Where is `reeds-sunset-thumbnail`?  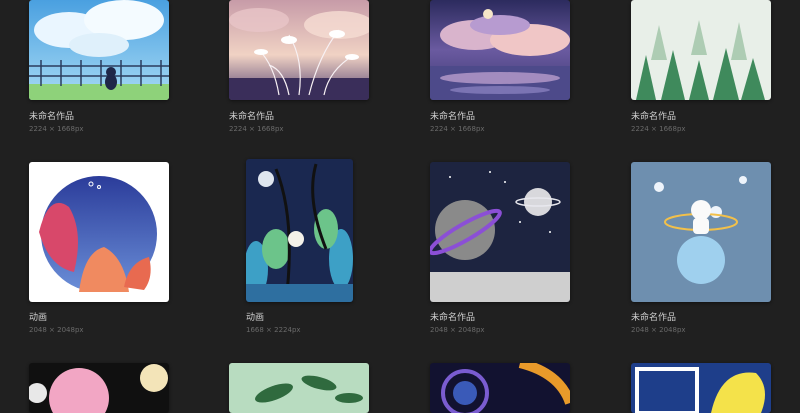
reeds-sunset-thumbnail is located at coordinates (299, 50).